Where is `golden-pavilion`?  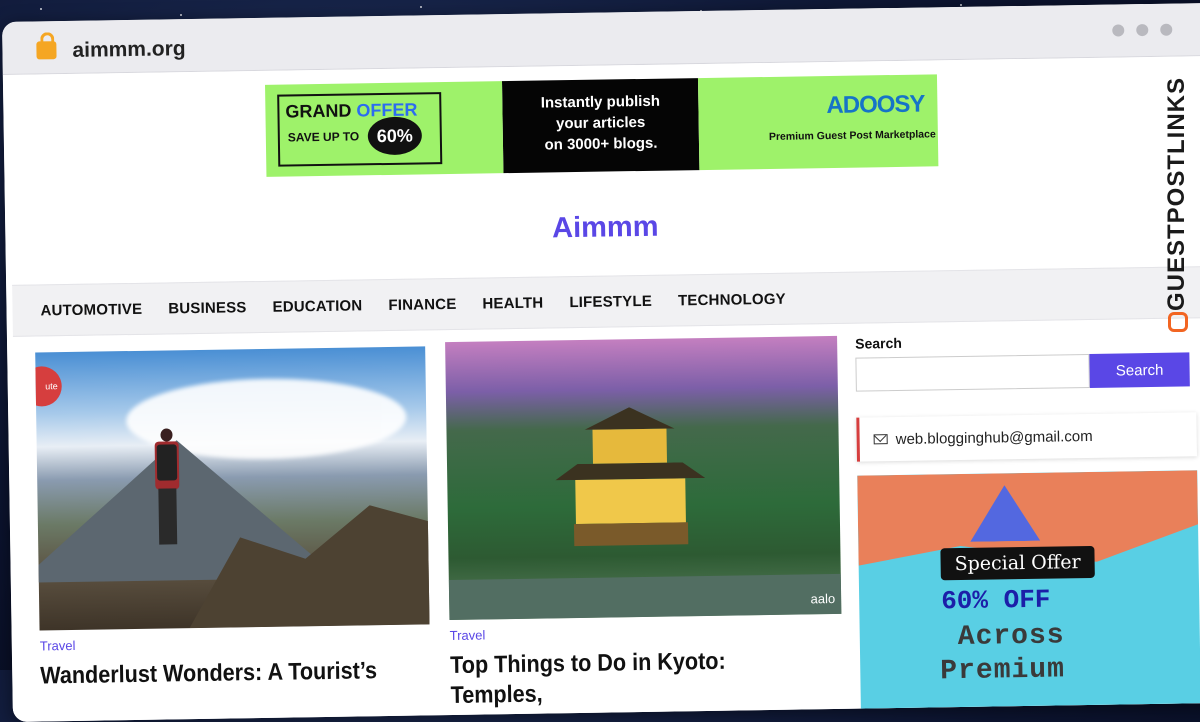
golden-pavilion is located at coordinates (630, 482).